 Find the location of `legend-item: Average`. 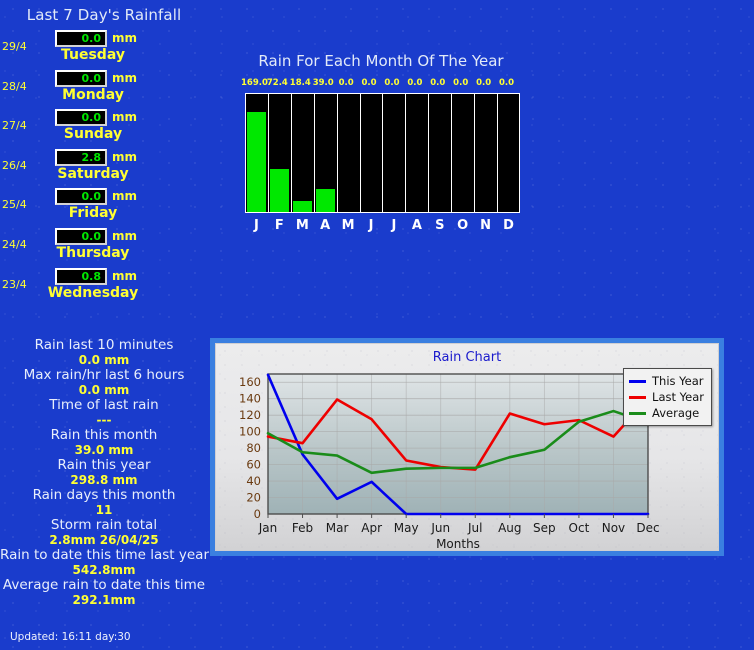

legend-item: Average is located at coordinates (666, 413).